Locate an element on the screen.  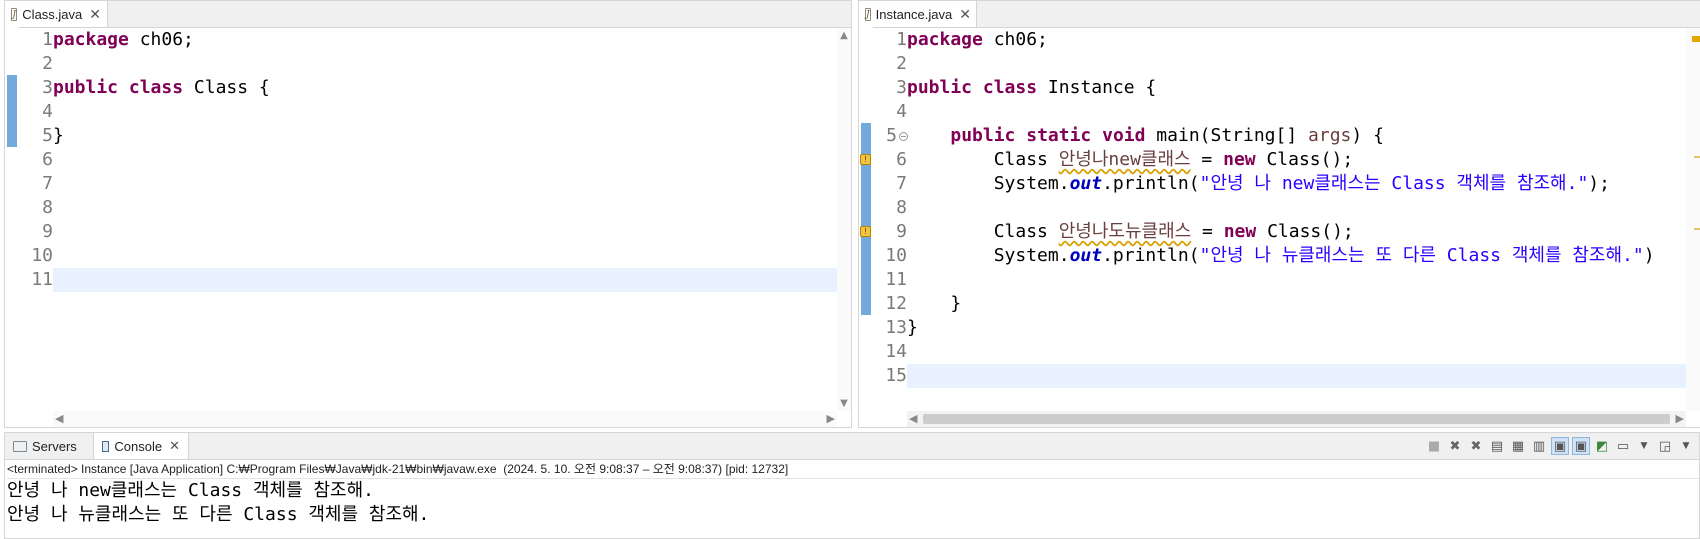
tab-label: Console is located at coordinates (138, 446).